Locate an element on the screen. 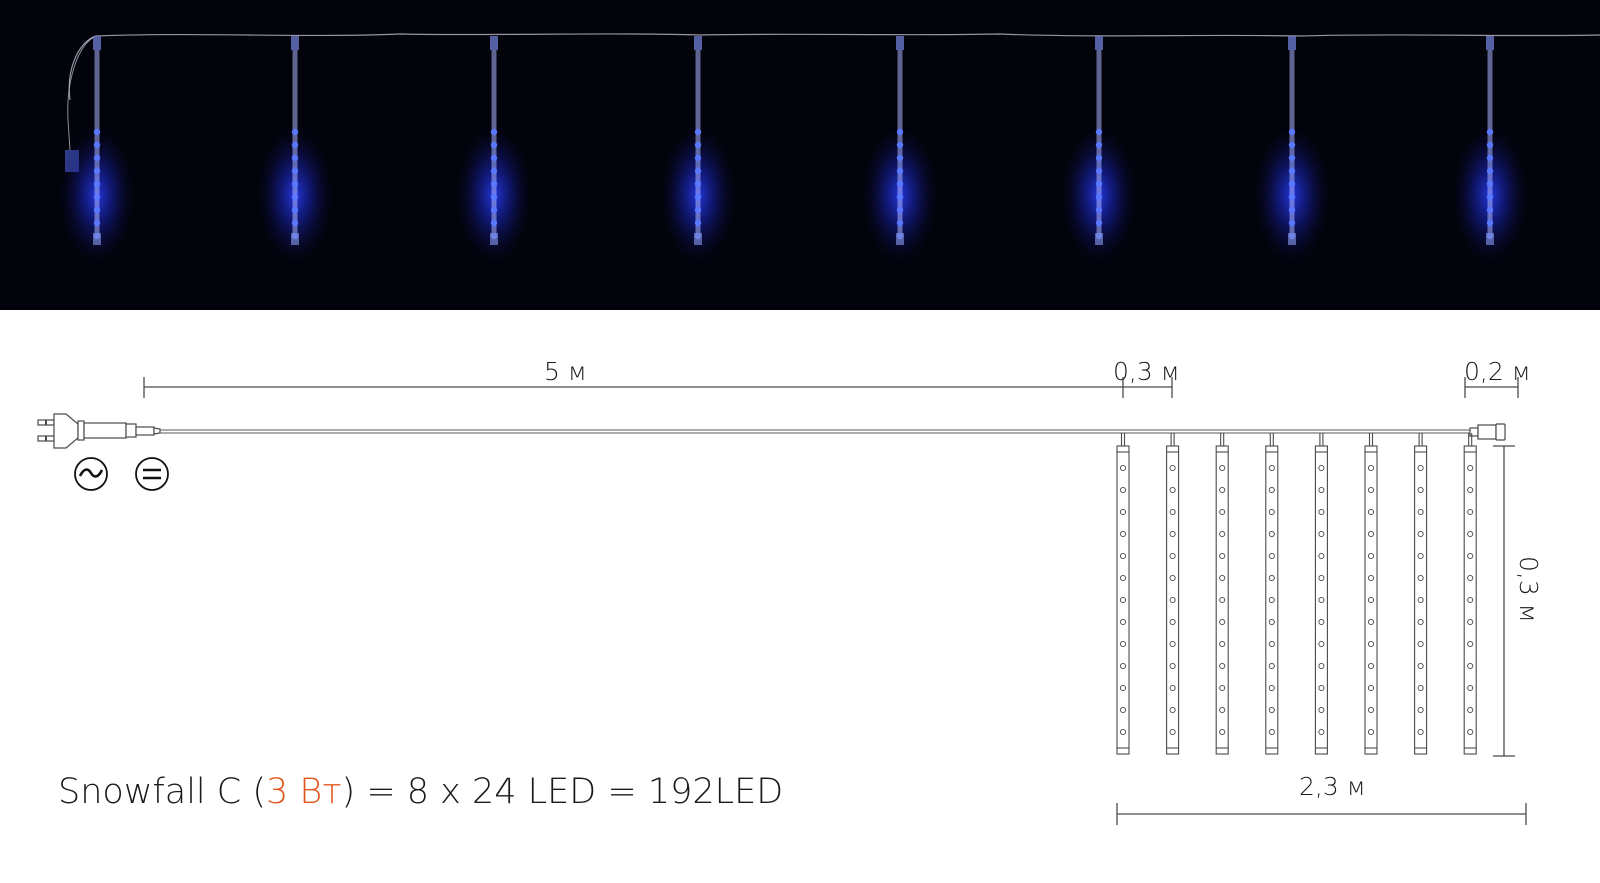 This screenshot has width=1600, height=883. drawing-tube is located at coordinates (1222, 594).